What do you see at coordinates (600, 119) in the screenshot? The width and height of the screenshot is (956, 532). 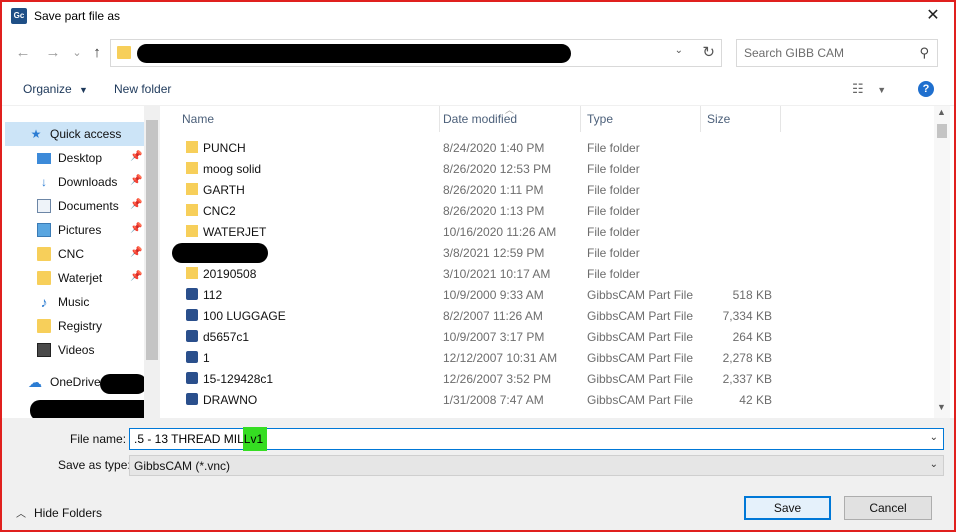 I see `column-type-header: Type` at bounding box center [600, 119].